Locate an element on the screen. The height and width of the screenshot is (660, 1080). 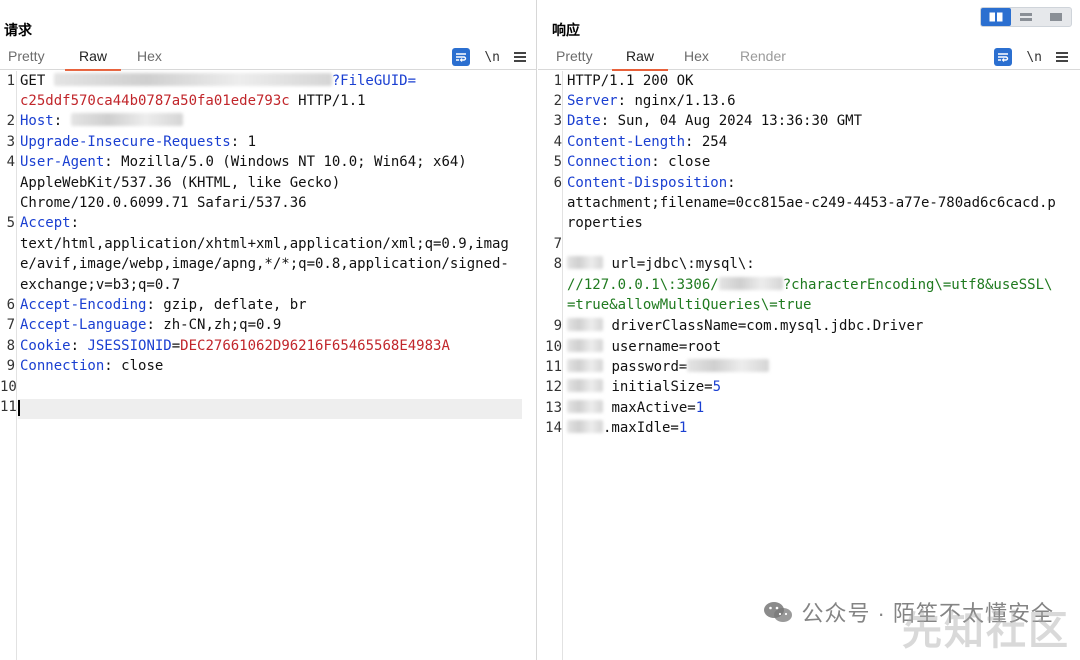
body-line-driver: driverClassName=com.mysql.jdbc.Driver is located at coordinates (818, 326).